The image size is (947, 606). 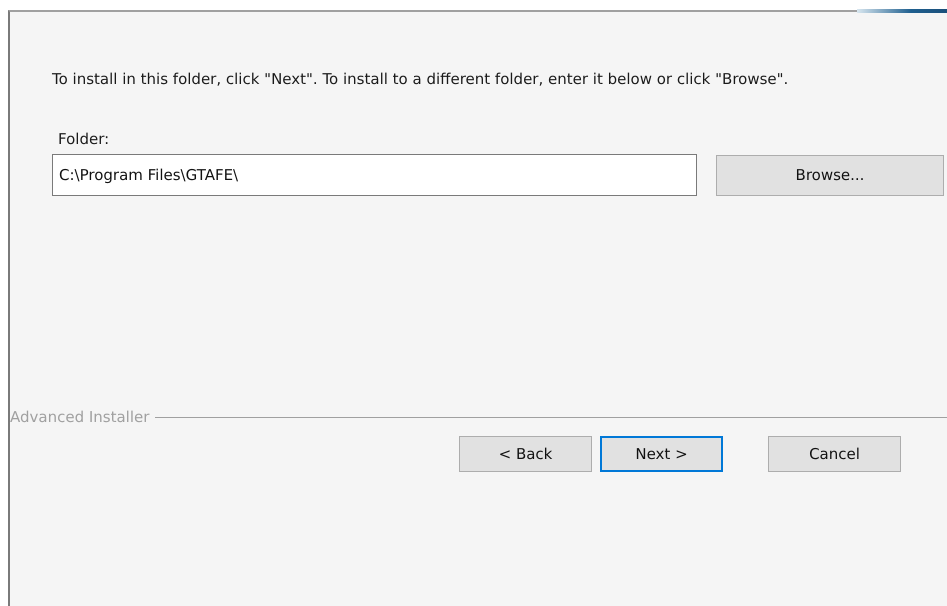 I want to click on folder-field: C:\Program Files\GTAFE\, so click(x=374, y=175).